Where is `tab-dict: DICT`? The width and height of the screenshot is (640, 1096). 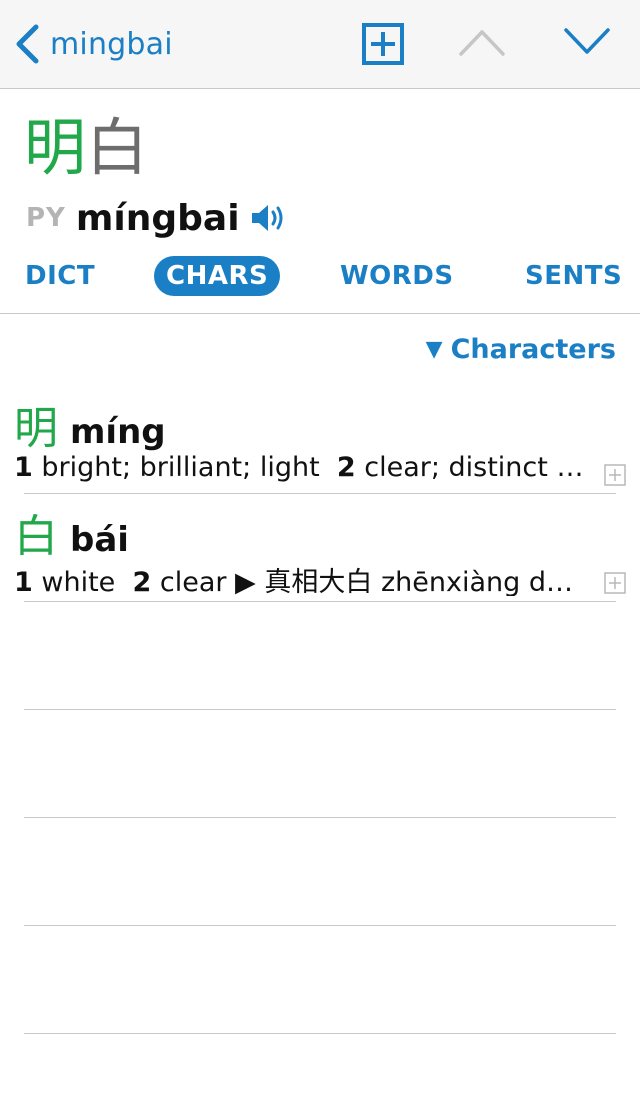 tab-dict: DICT is located at coordinates (60, 276).